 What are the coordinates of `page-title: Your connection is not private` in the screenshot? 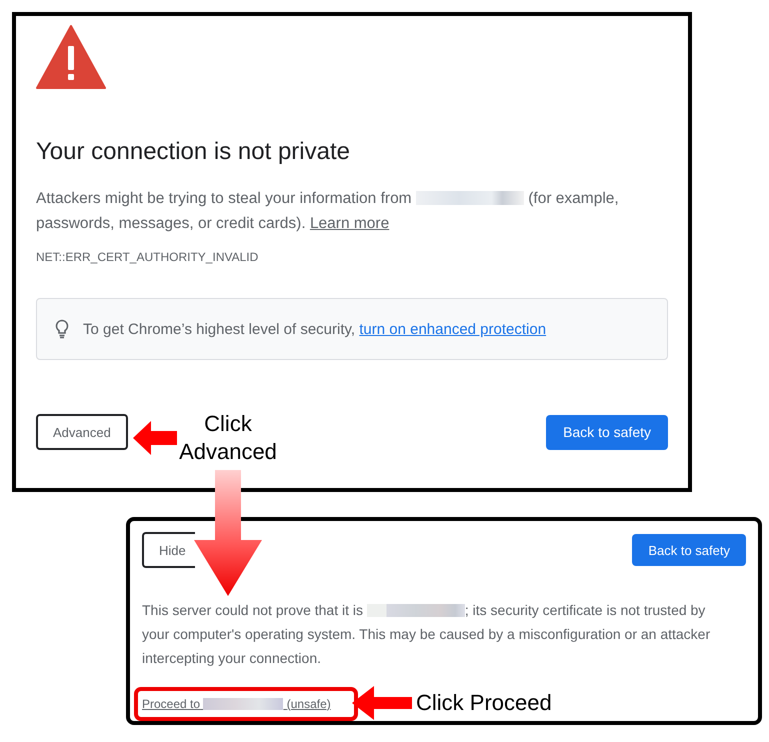 It's located at (193, 152).